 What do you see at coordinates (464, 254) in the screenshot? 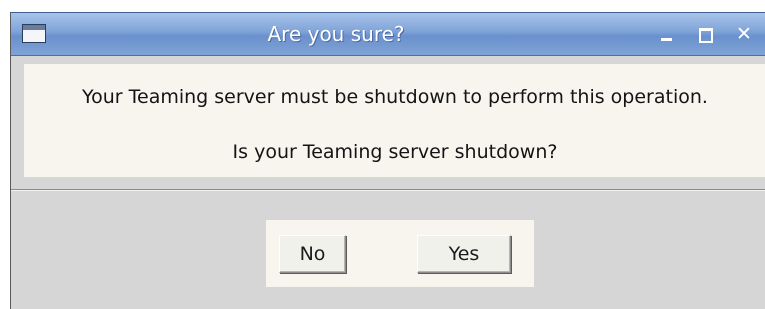
I see `yes-button: Yes` at bounding box center [464, 254].